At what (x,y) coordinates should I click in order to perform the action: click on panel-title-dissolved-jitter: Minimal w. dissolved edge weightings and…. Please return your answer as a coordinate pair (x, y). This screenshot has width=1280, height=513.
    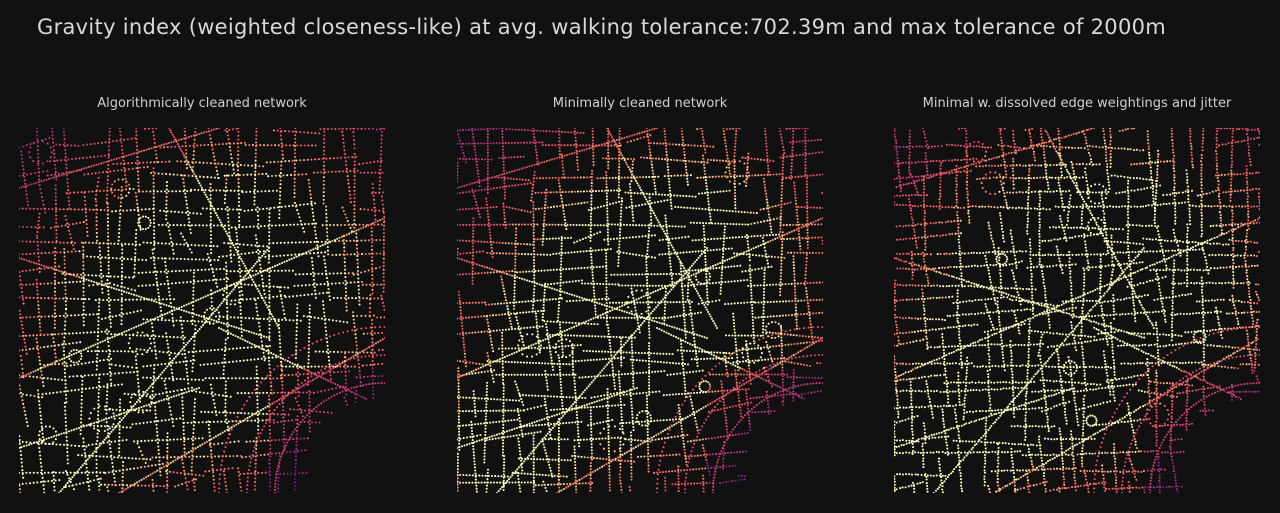
    Looking at the image, I should click on (1077, 103).